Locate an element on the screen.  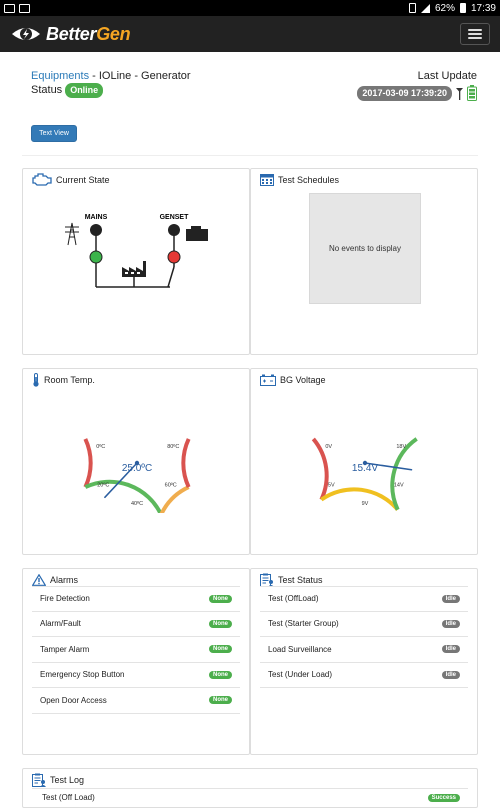
gauge-tick-label: 20ºC is located at coordinates (103, 484).